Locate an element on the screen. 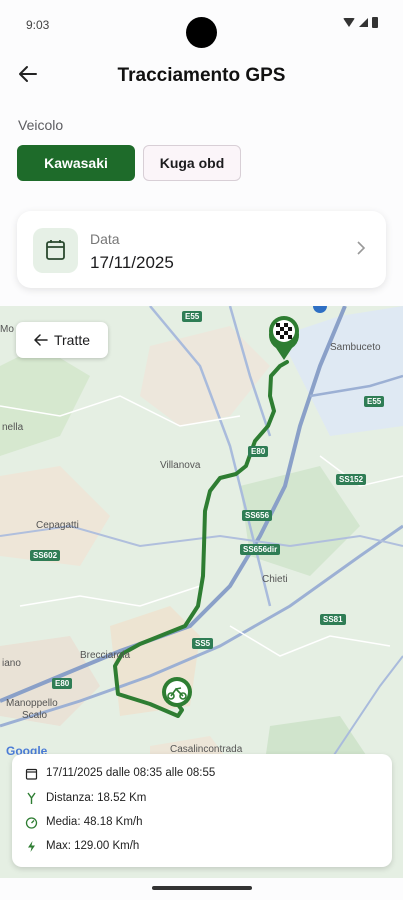 The image size is (403, 900). map-label: Brecciarola is located at coordinates (105, 655).